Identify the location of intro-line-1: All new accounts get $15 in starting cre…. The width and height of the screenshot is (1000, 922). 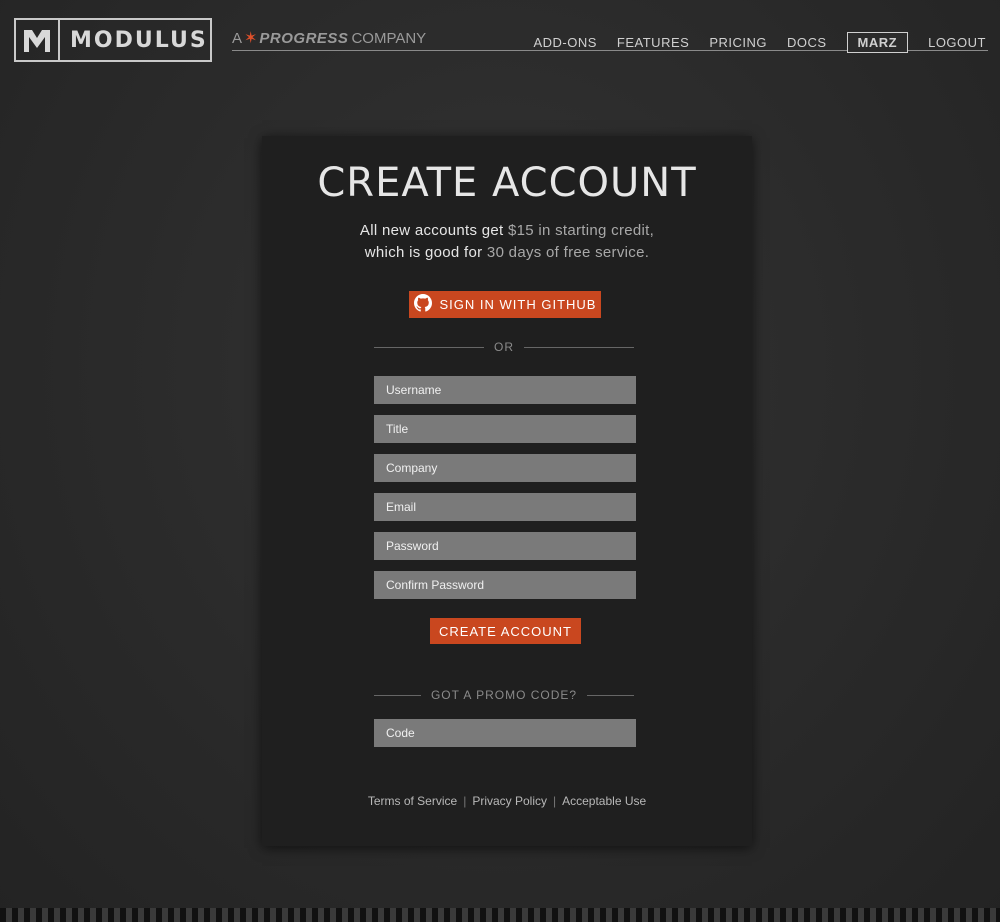
(507, 231).